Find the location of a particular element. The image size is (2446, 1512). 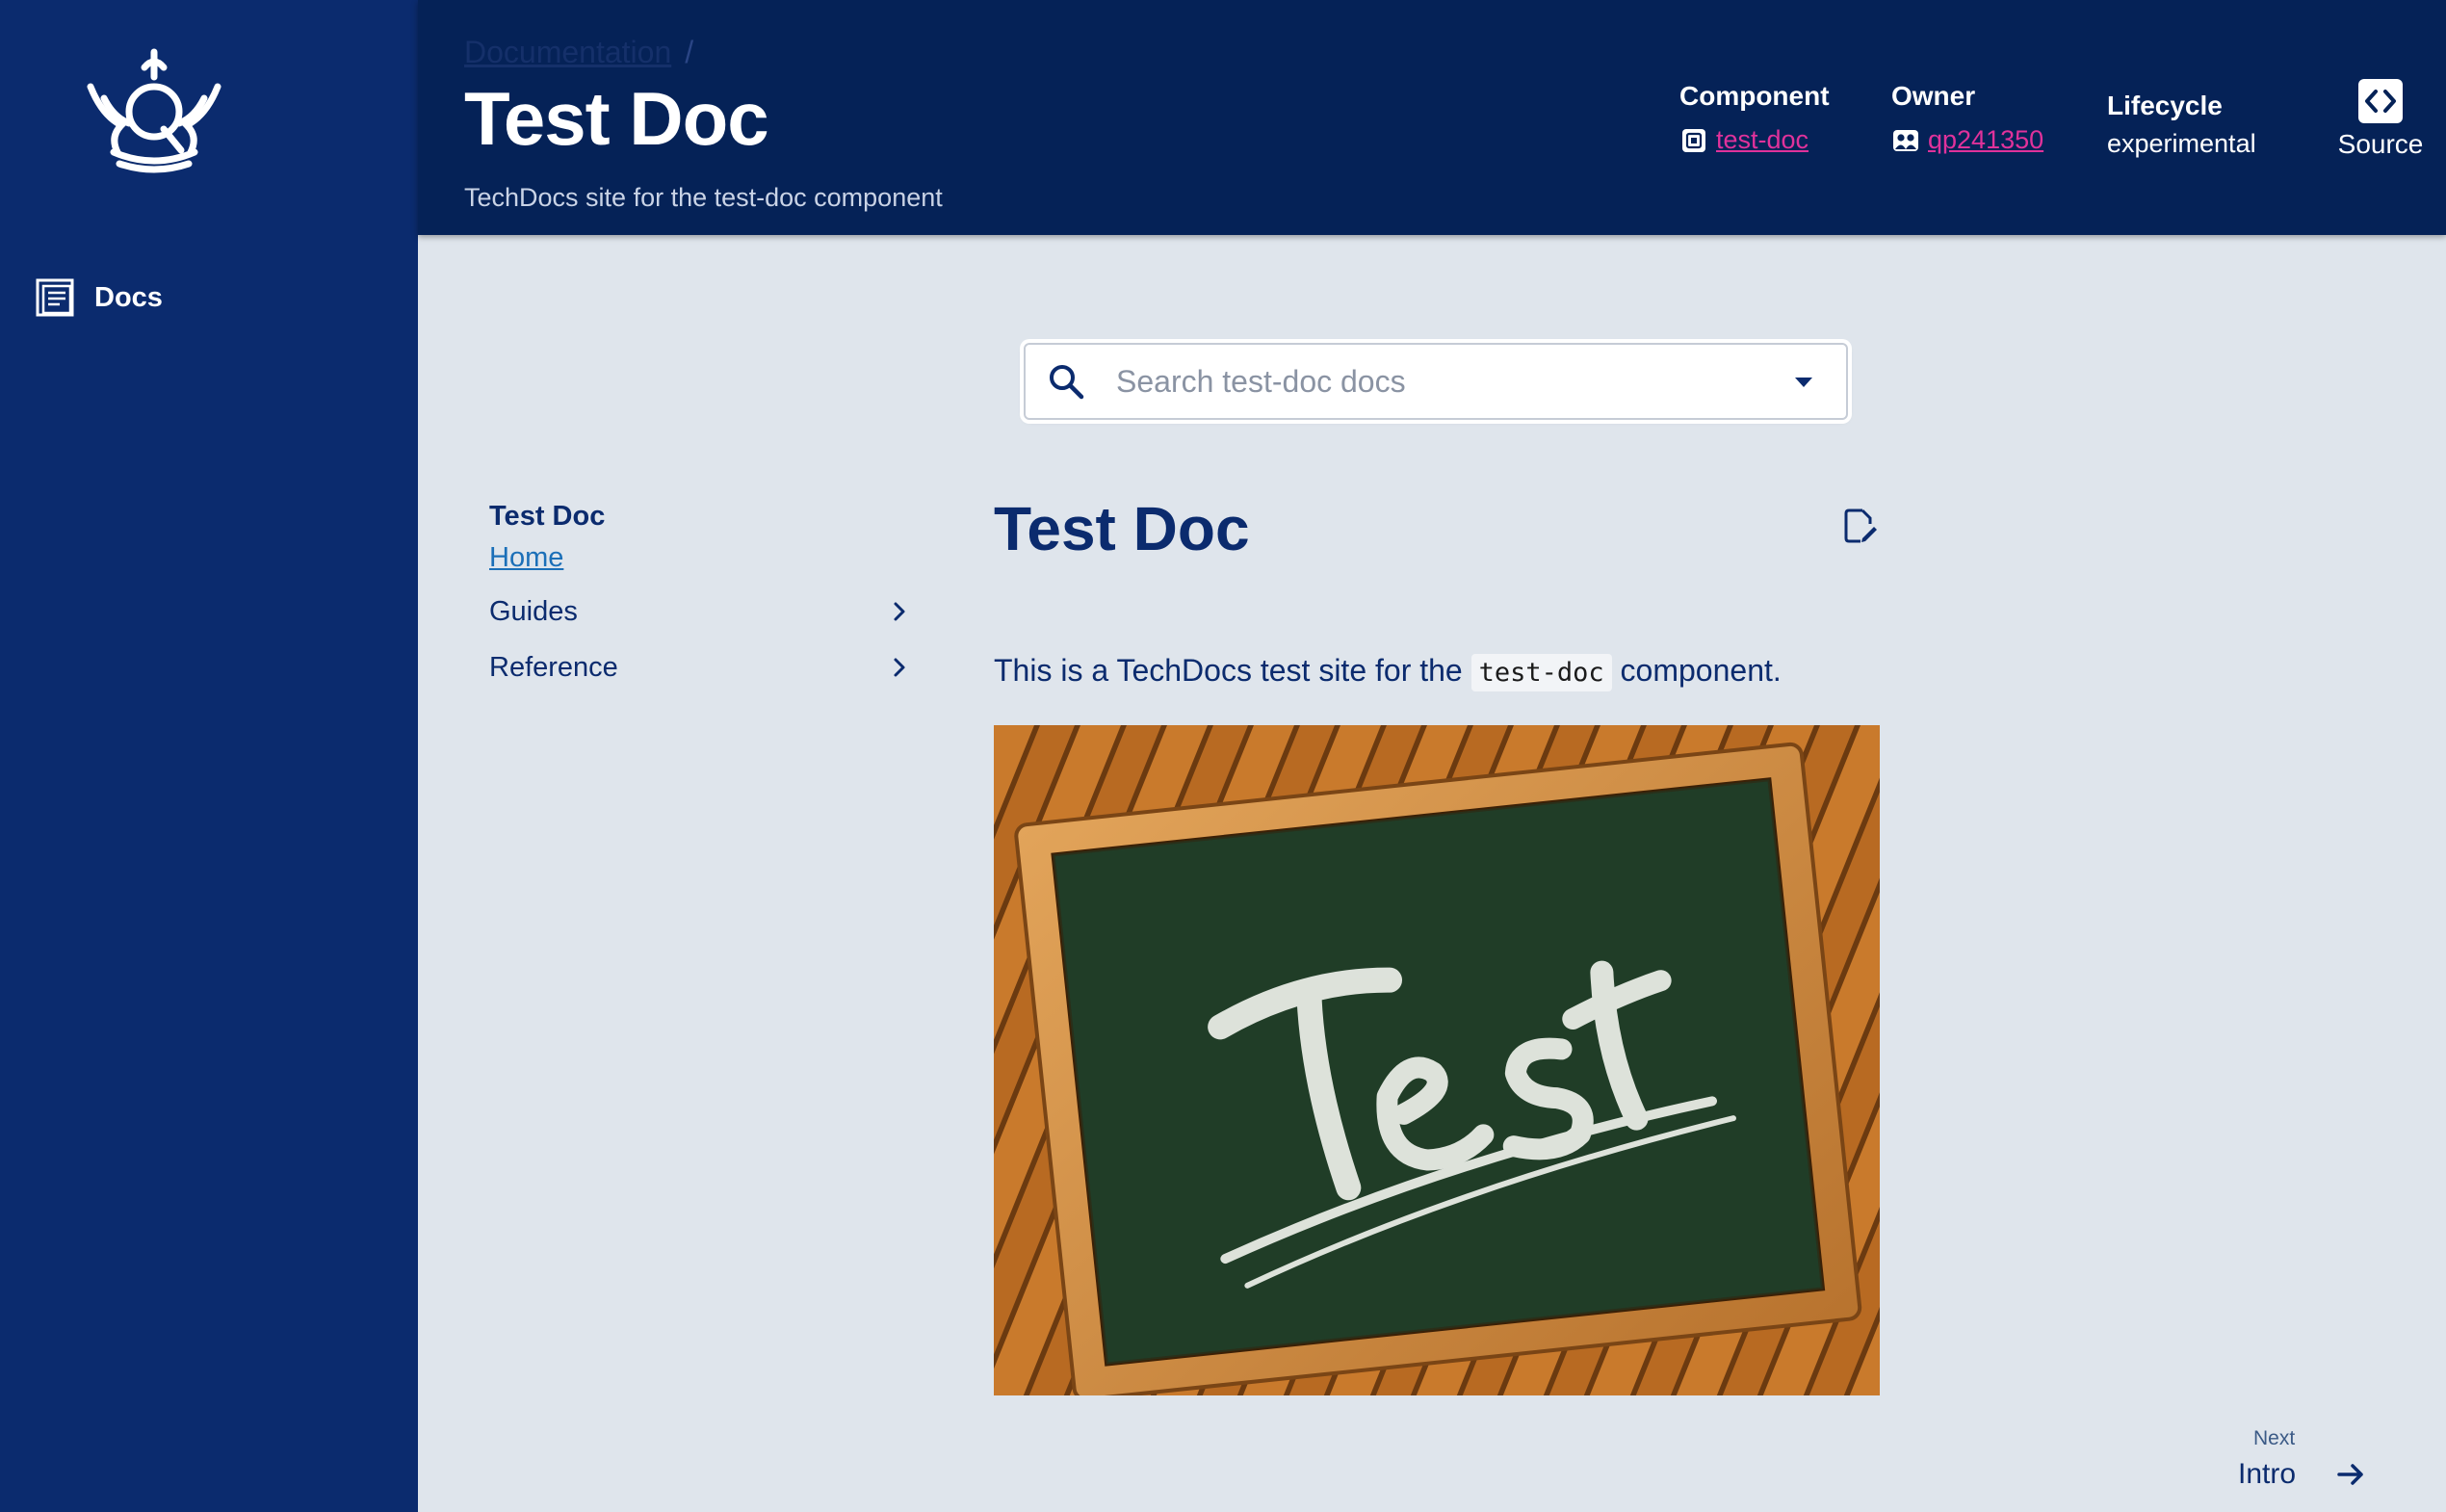

nav-item-home: Home is located at coordinates (701, 558).